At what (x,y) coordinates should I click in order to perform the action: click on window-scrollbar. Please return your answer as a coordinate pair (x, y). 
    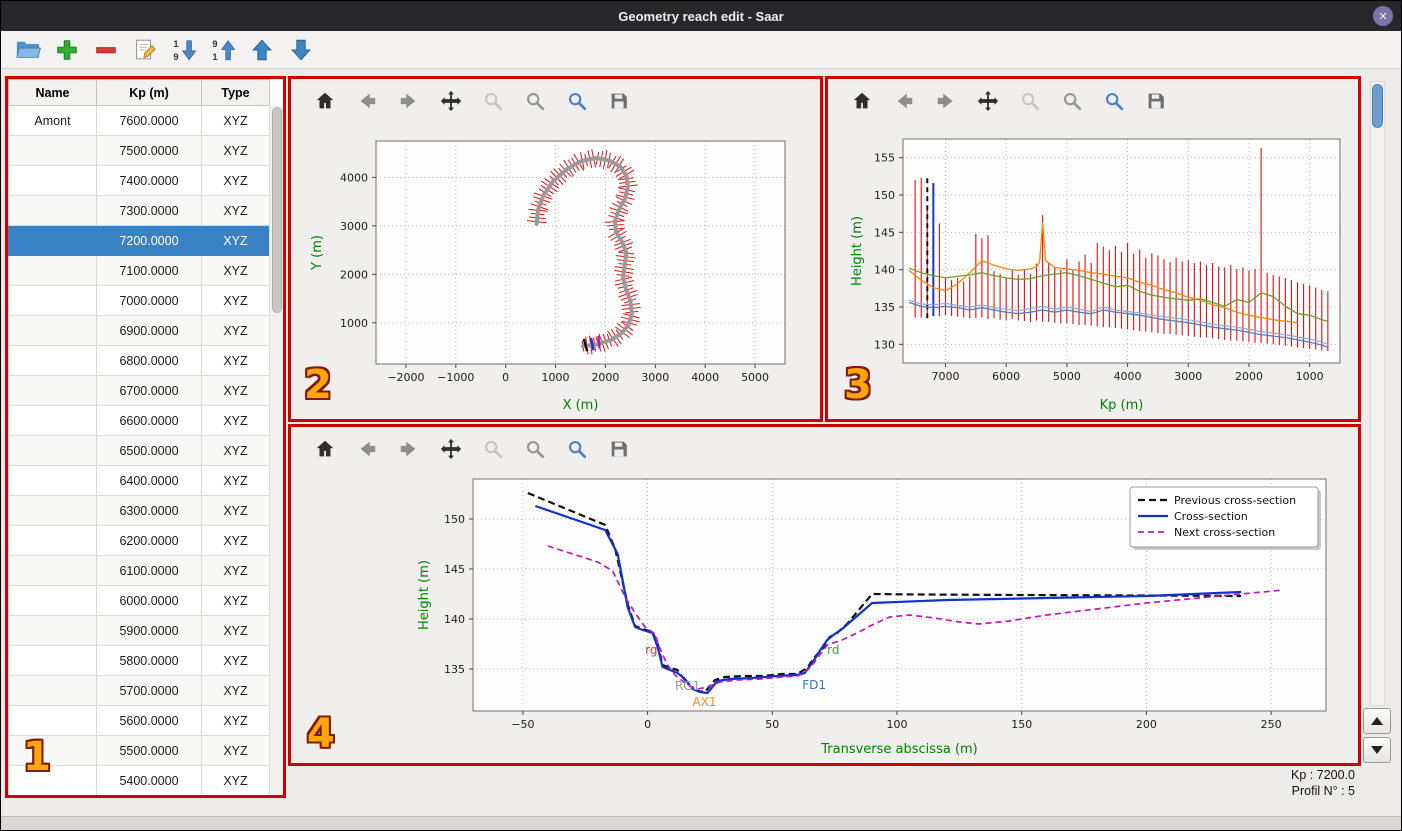
    Looking at the image, I should click on (1377, 393).